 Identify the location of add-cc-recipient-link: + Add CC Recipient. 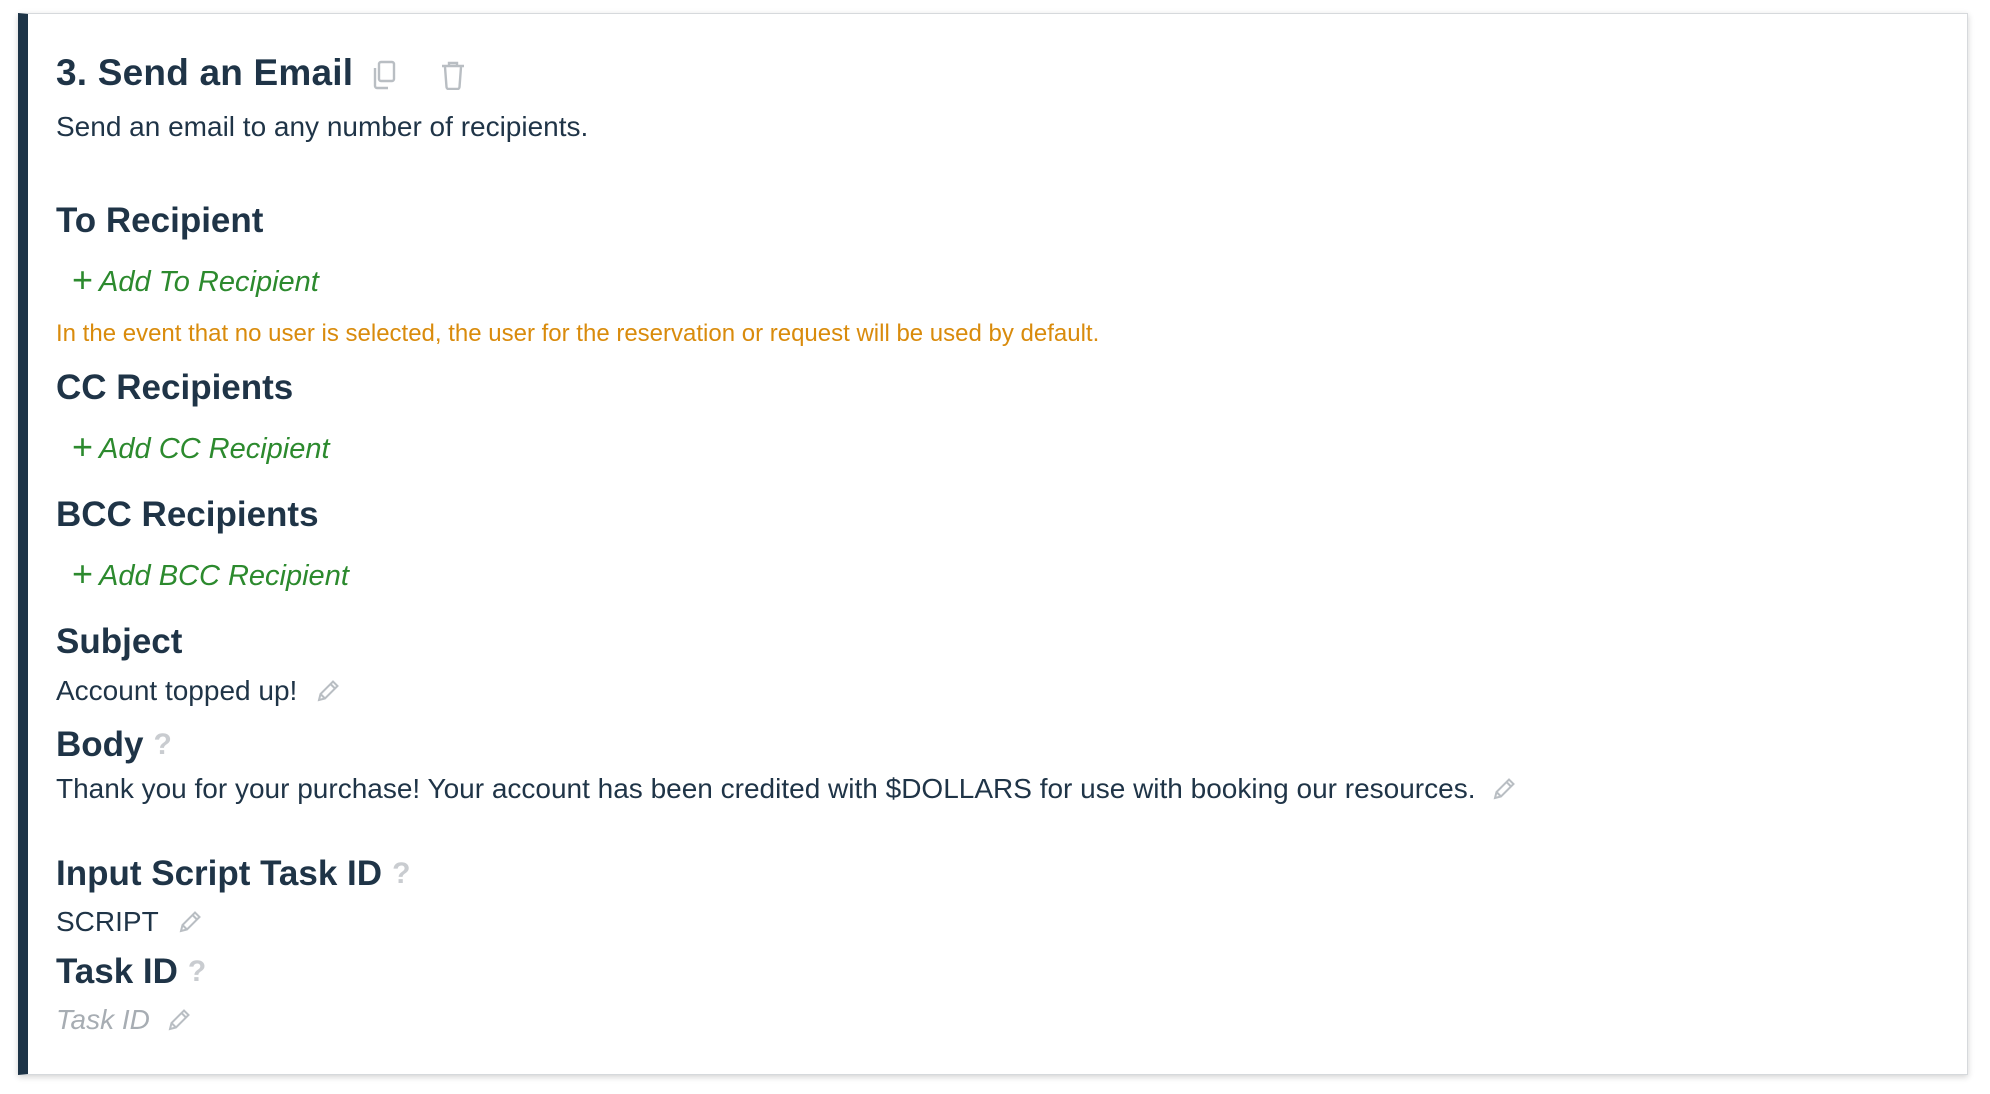
(201, 446).